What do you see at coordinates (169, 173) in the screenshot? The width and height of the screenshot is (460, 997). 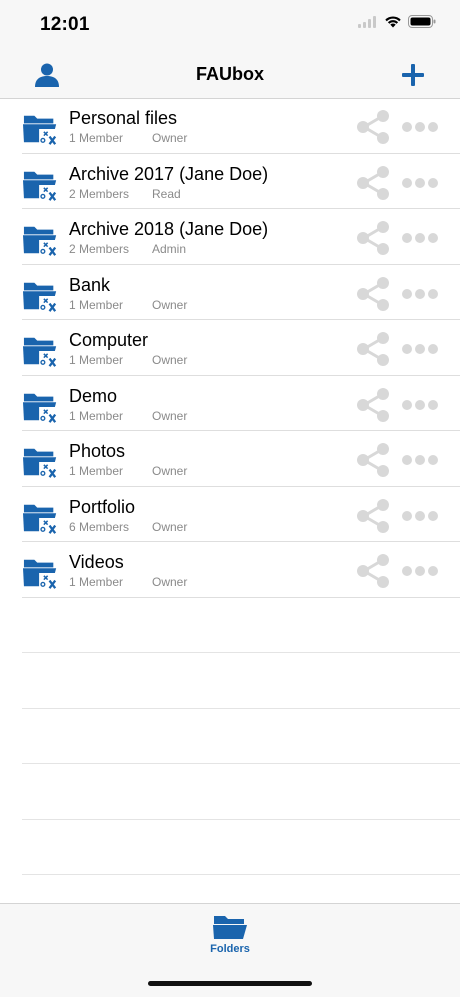 I see `folder-name: Archive 2017 (Jane Doe)` at bounding box center [169, 173].